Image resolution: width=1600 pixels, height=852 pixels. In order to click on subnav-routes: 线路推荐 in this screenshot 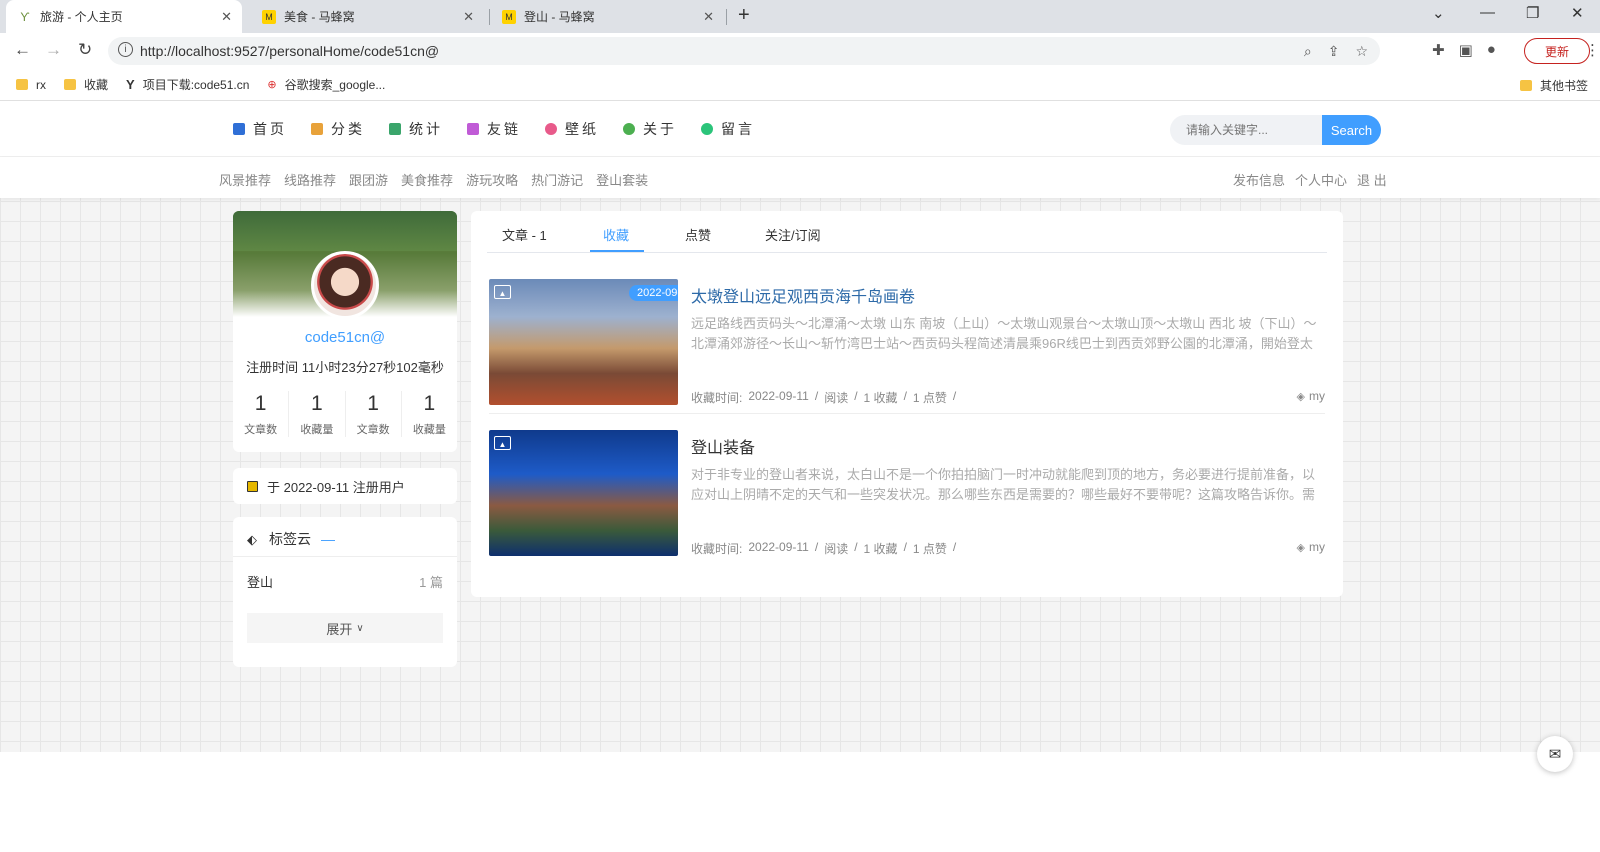, I will do `click(310, 179)`.